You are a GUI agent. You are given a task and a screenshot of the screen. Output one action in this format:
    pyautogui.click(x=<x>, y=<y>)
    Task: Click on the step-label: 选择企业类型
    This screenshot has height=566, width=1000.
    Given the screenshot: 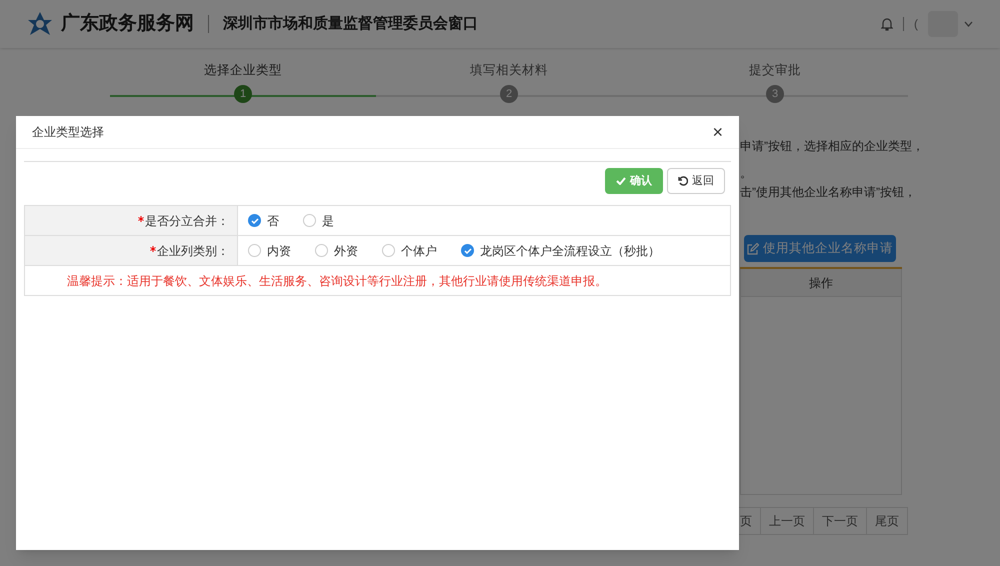 What is the action you would take?
    pyautogui.click(x=243, y=70)
    